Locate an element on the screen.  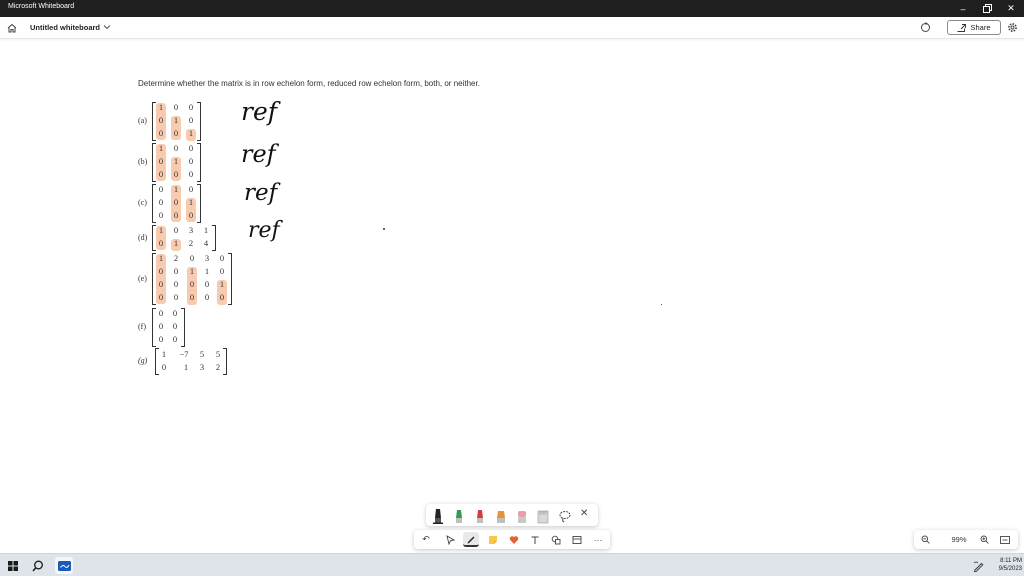
clock-date: 9/5/2023 is located at coordinates (1010, 569).